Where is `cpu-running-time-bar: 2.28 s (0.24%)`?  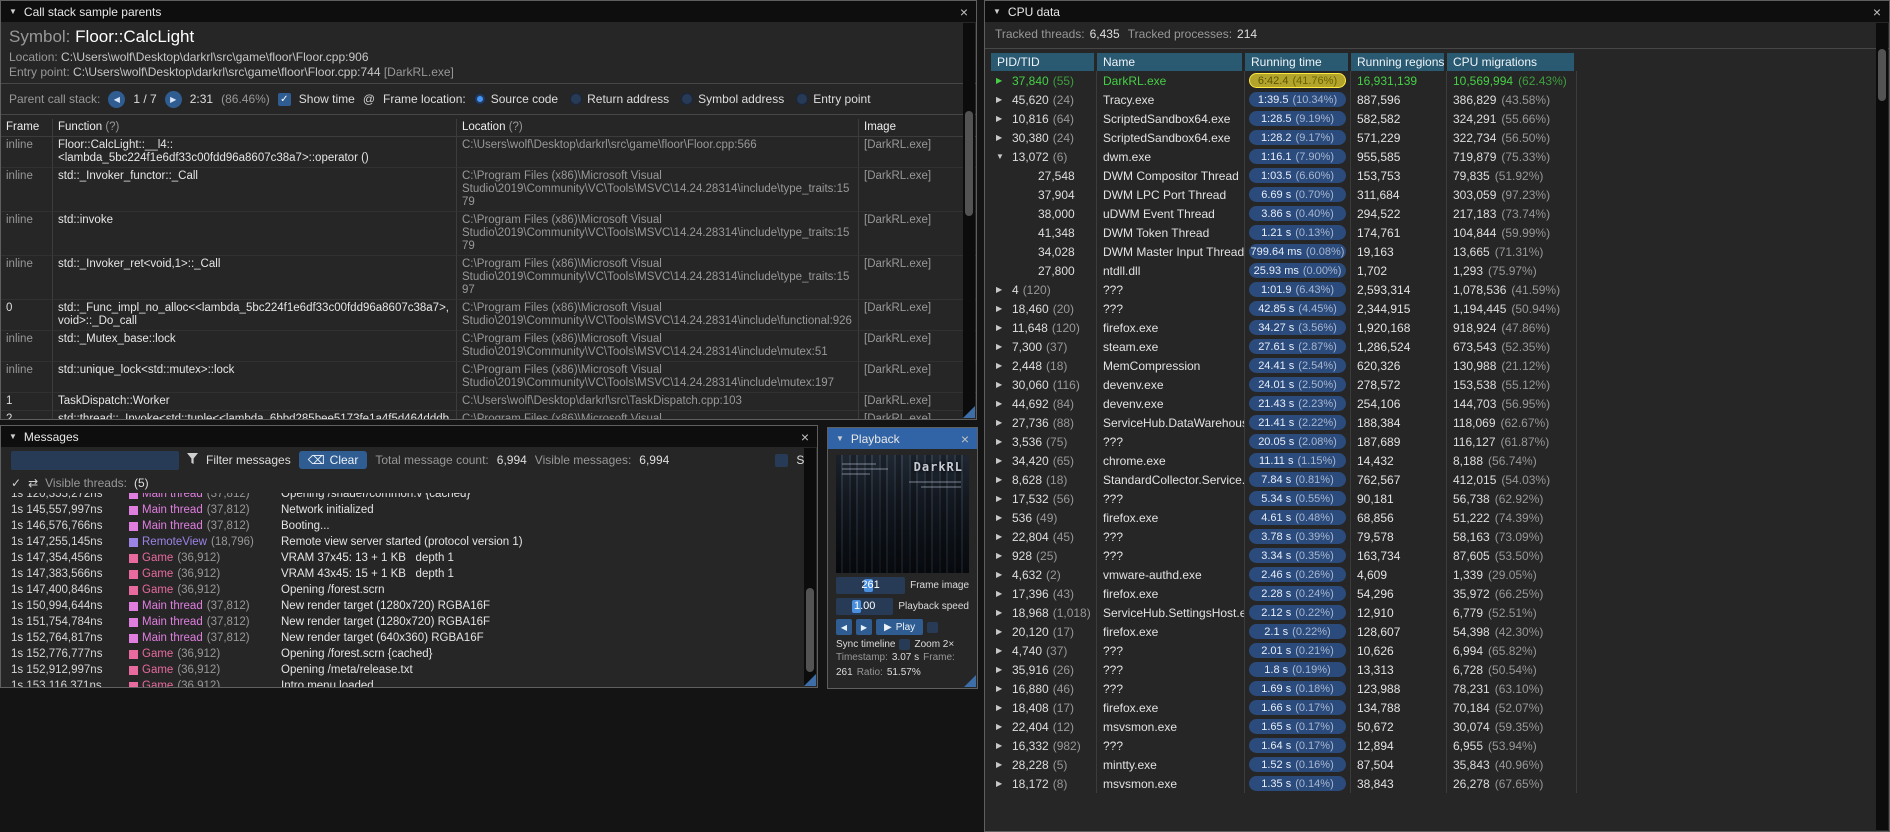 cpu-running-time-bar: 2.28 s (0.24%) is located at coordinates (1297, 593).